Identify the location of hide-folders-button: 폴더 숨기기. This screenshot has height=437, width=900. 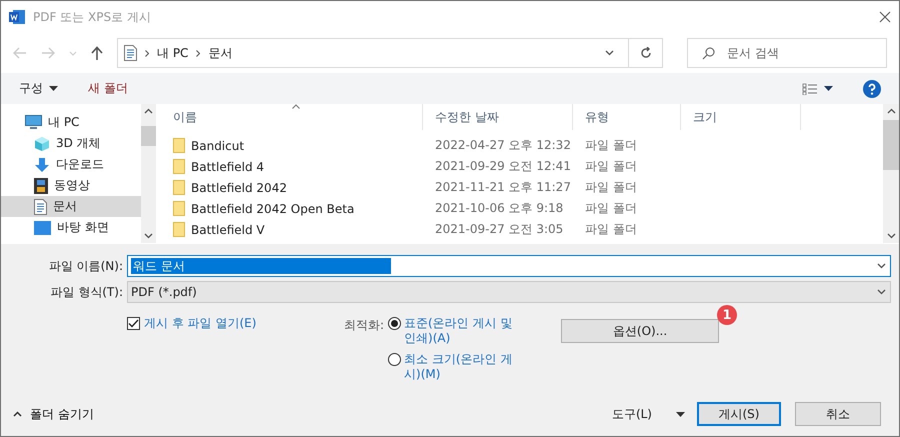
(51, 414).